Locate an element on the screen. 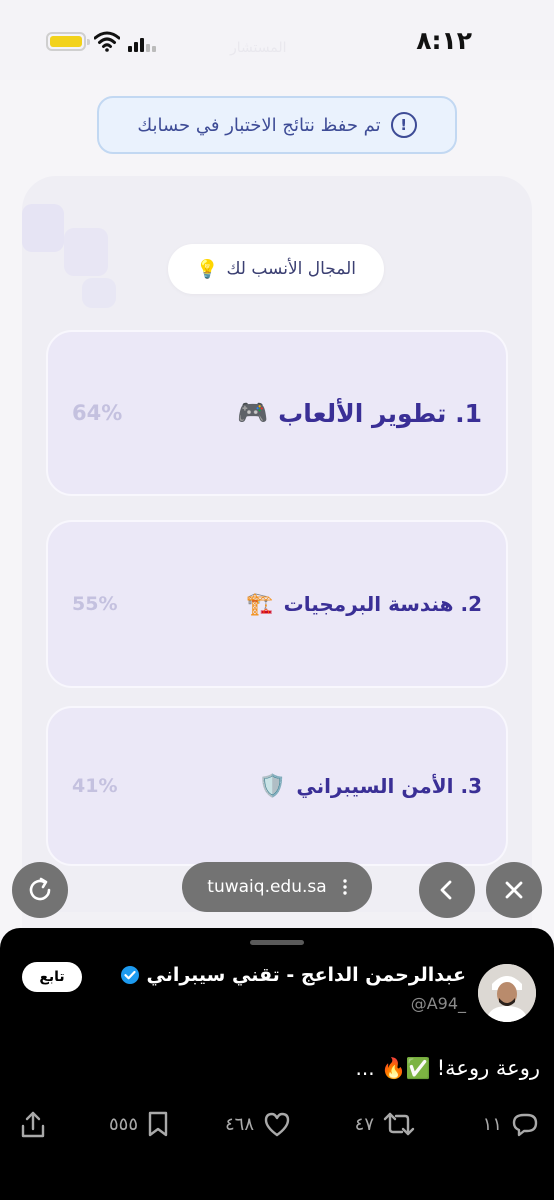 The height and width of the screenshot is (1200, 554). author-name: عبدالرحمن الداعج - تقني سيبراني is located at coordinates (293, 975).